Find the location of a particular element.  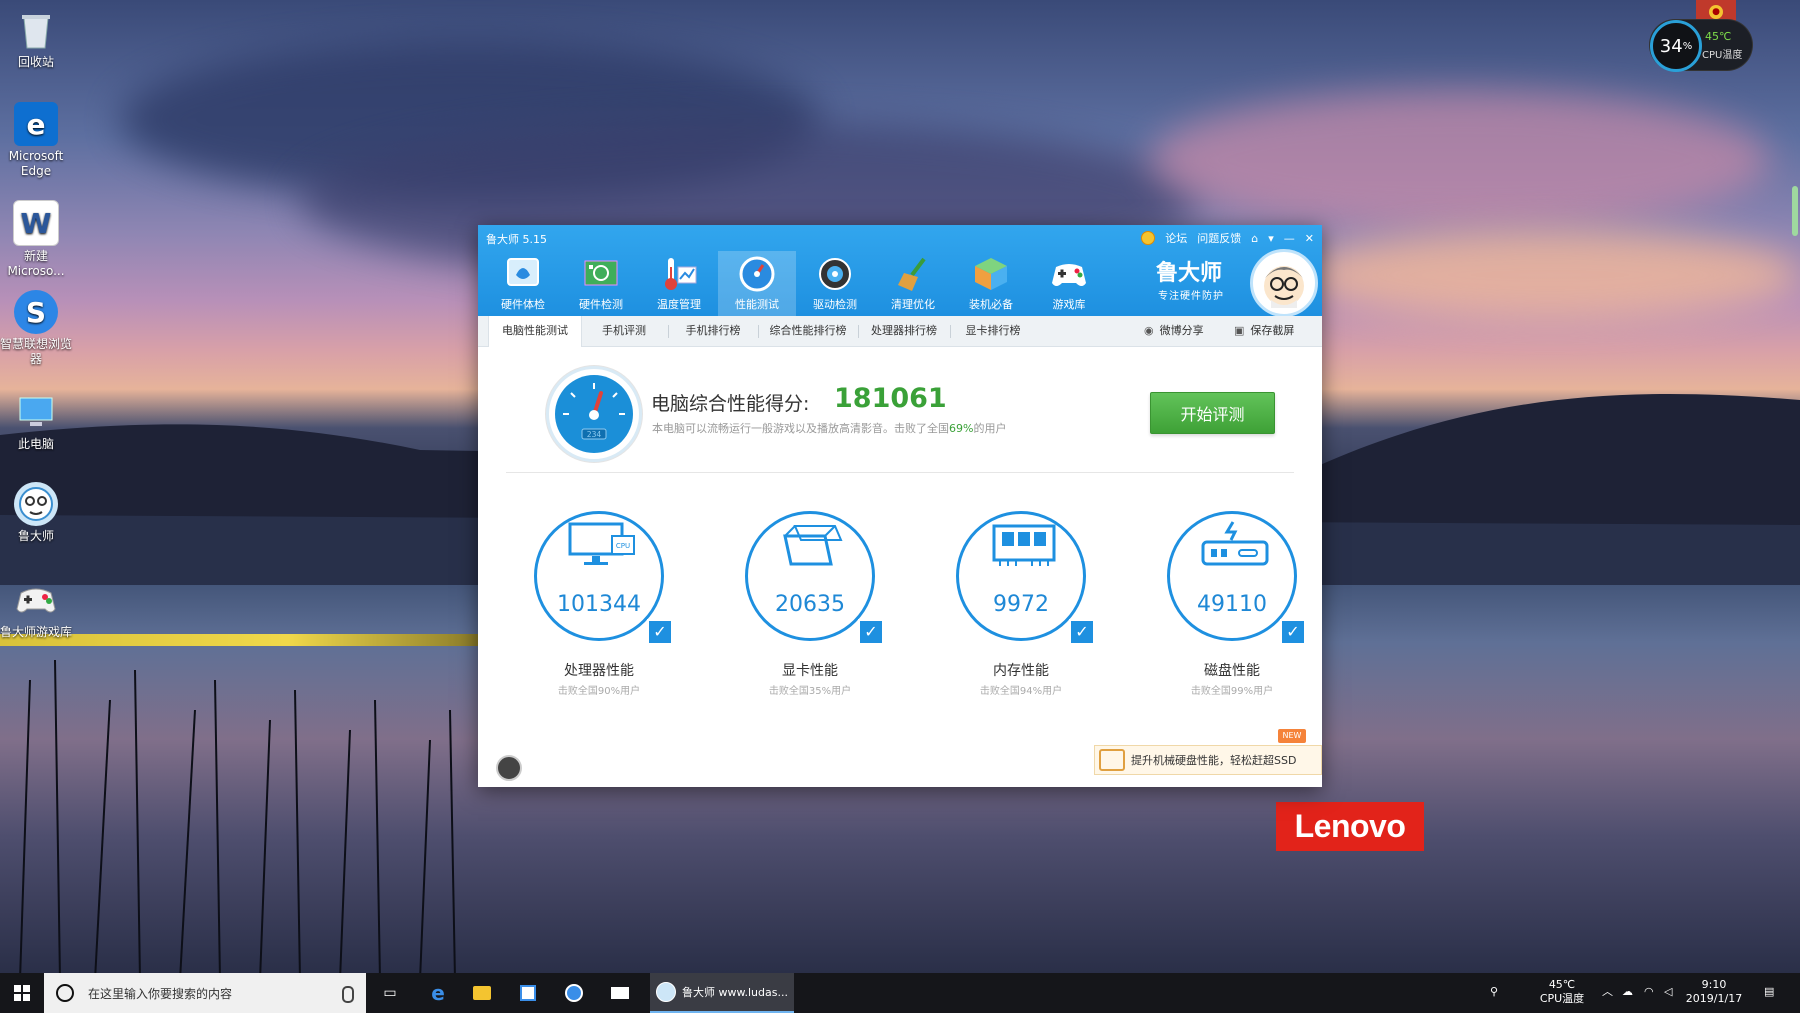

microphone-icon is located at coordinates (348, 994).